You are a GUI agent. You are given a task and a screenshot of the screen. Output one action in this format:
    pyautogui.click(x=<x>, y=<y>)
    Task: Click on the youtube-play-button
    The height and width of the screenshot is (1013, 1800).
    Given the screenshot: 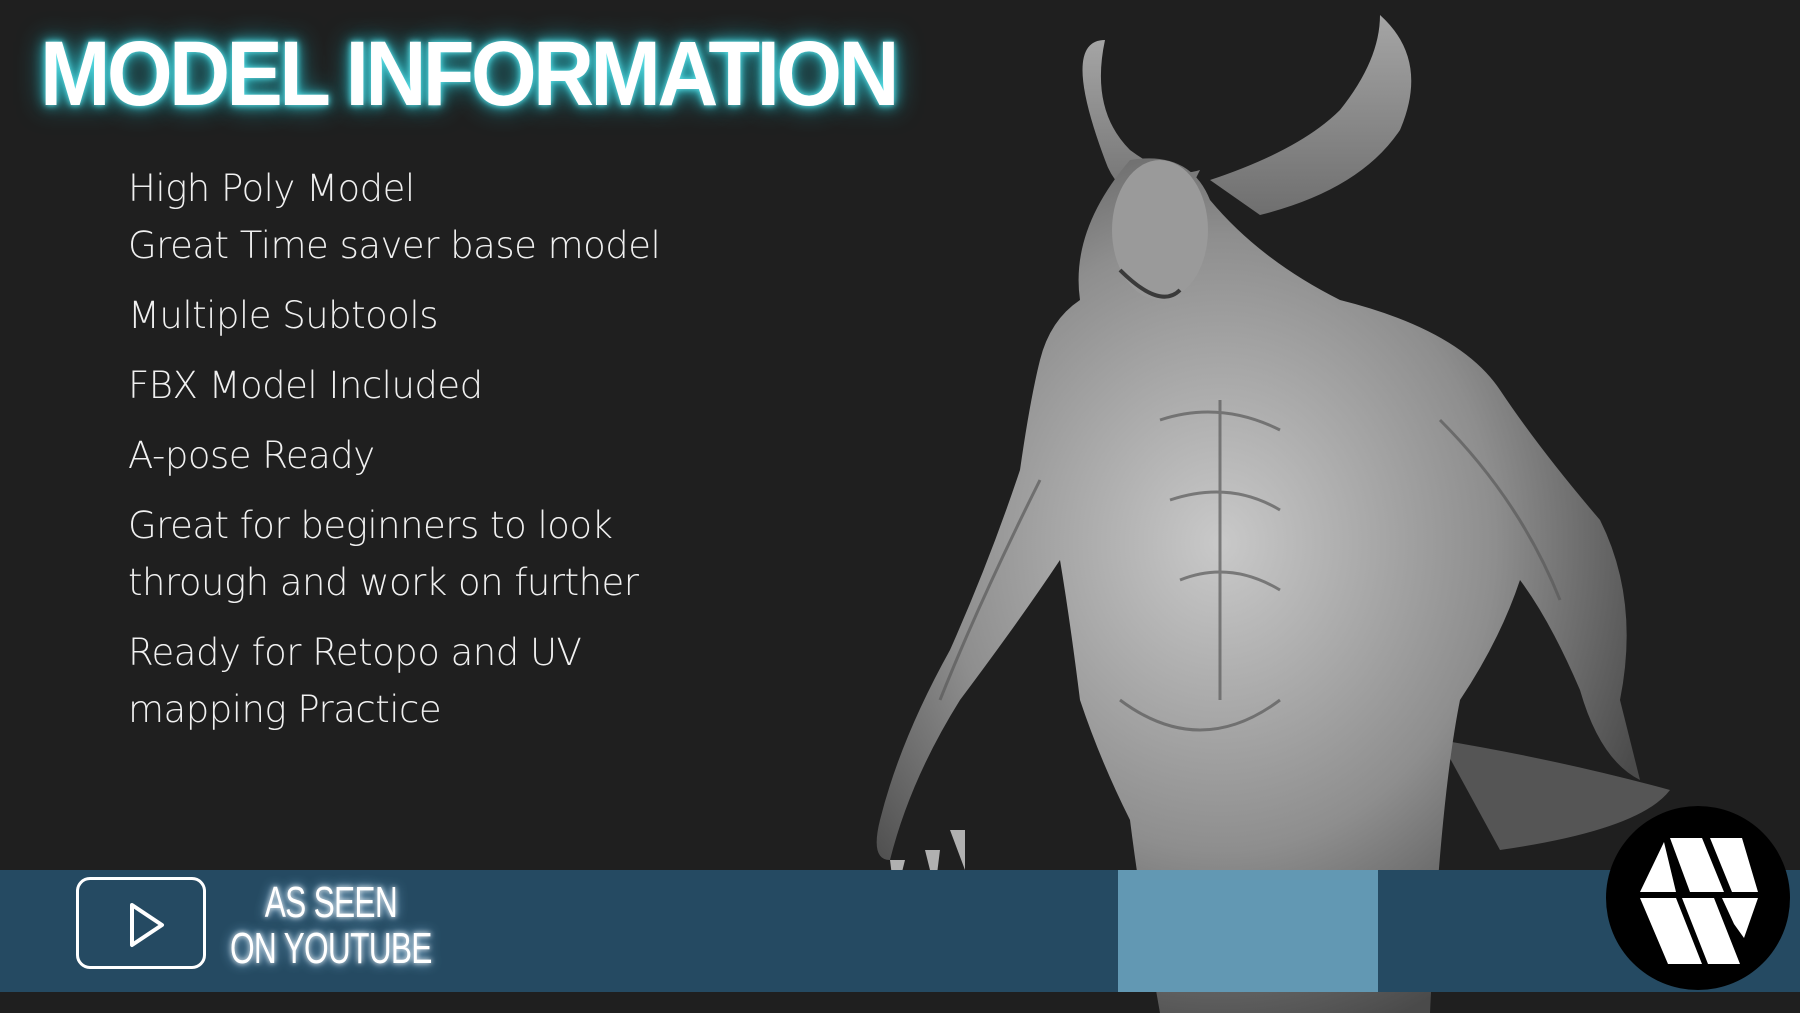 What is the action you would take?
    pyautogui.click(x=141, y=923)
    